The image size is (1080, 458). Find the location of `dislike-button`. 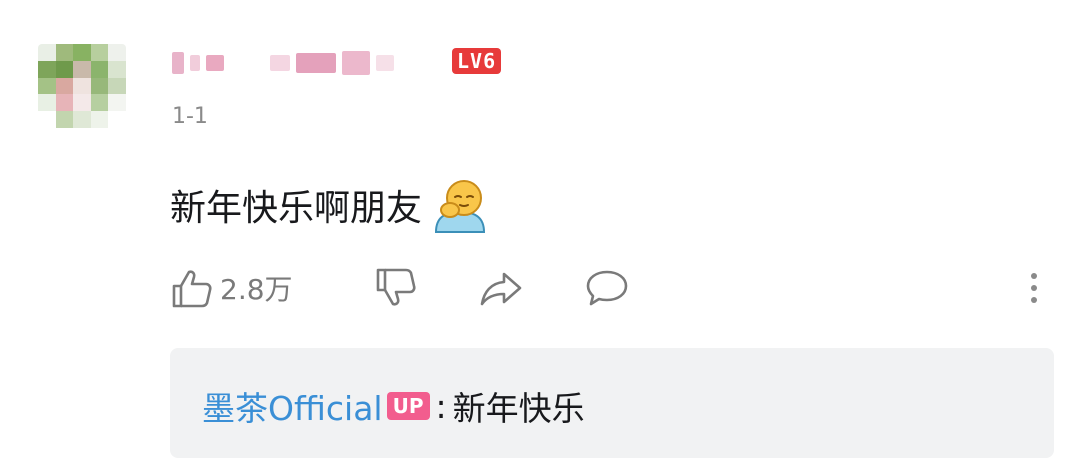

dislike-button is located at coordinates (396, 288).